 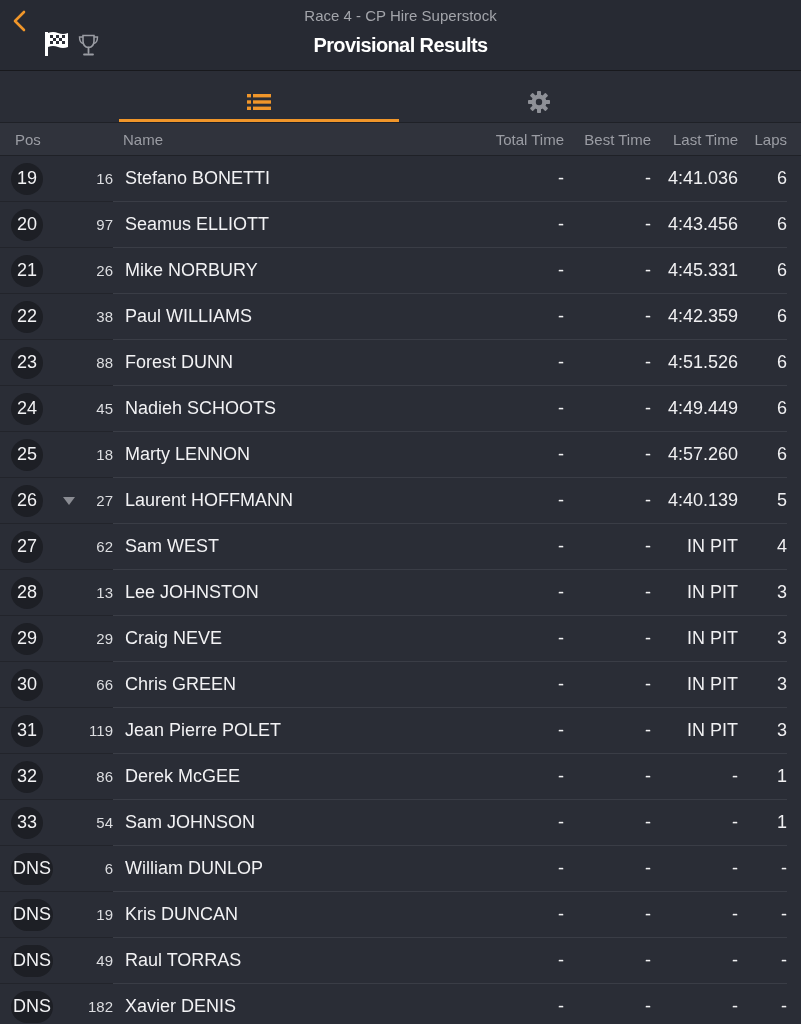 I want to click on driver-name: Xavier DENIS, so click(x=181, y=1006).